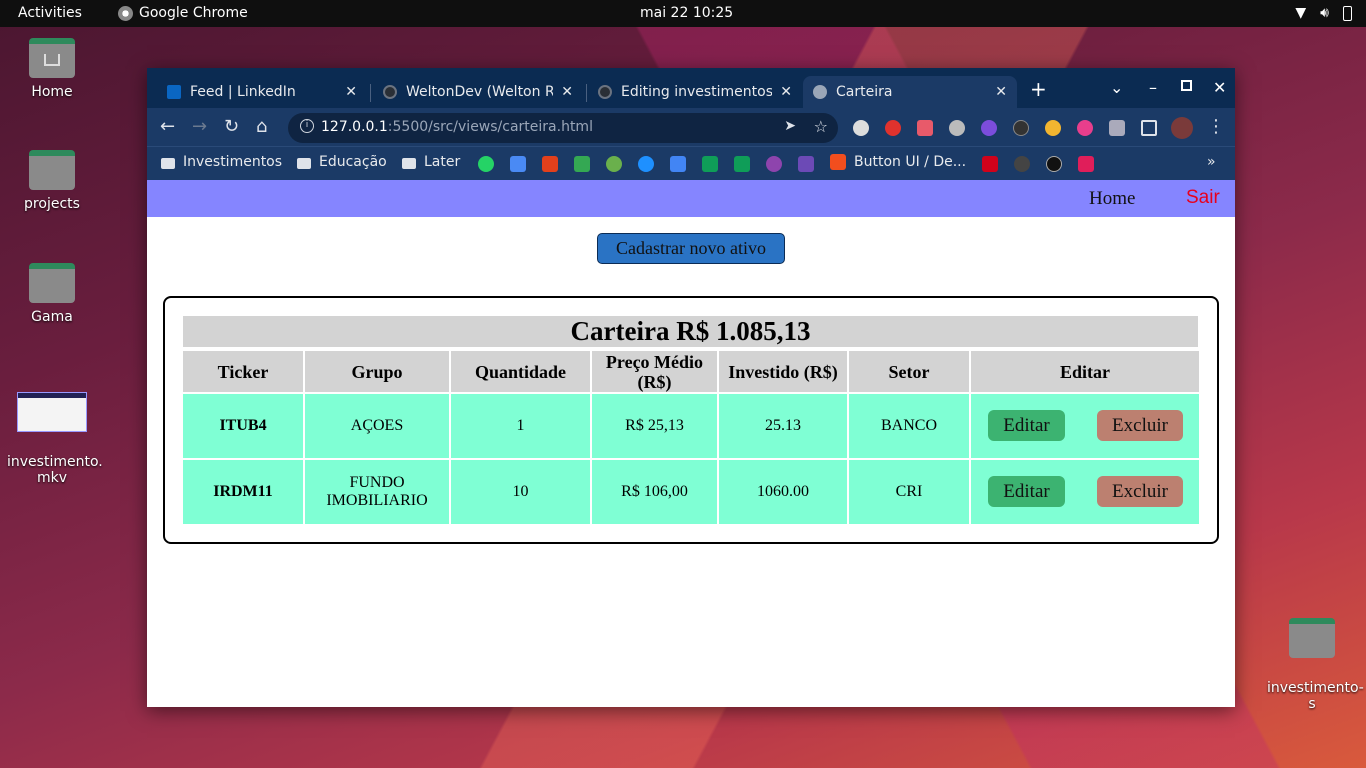 This screenshot has width=1366, height=768. I want to click on sheets-icon, so click(742, 164).